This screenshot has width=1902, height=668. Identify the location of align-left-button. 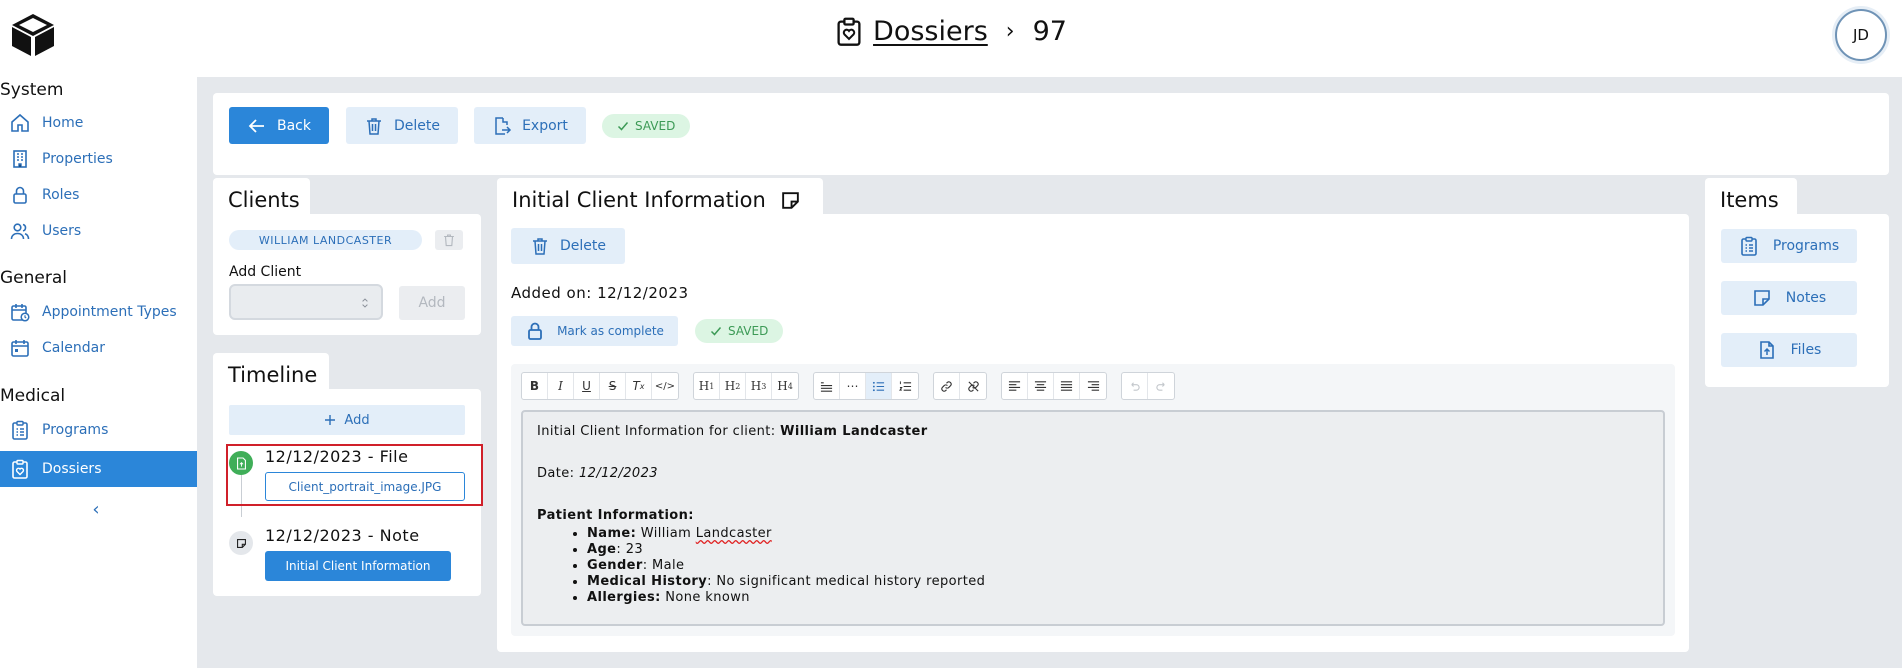
(1015, 386).